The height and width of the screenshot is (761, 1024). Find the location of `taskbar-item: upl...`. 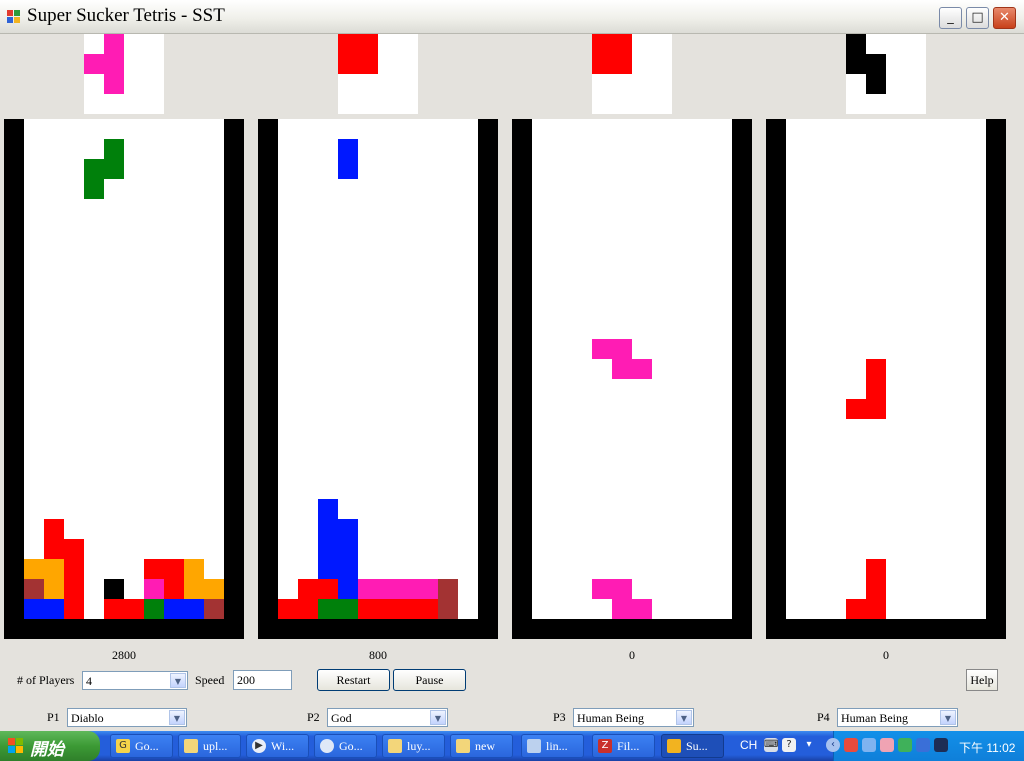

taskbar-item: upl... is located at coordinates (209, 746).